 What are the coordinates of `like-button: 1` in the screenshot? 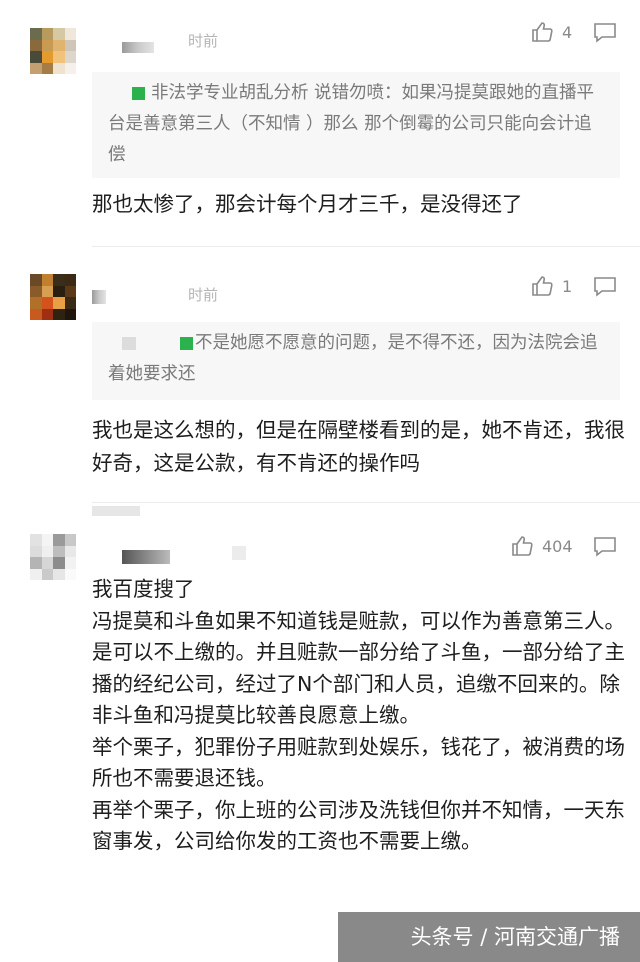 It's located at (551, 286).